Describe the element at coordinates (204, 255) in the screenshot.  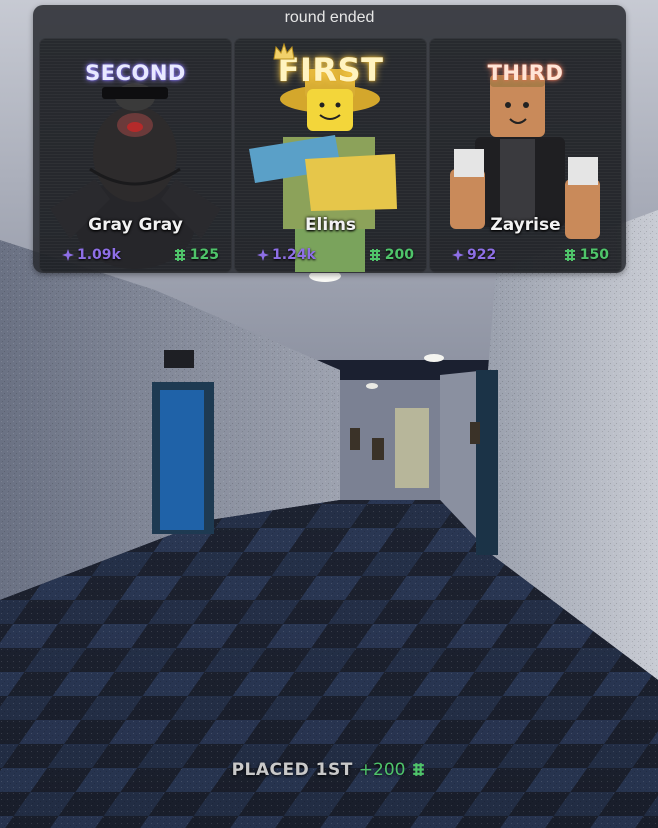
I see `cash-value: 125` at that location.